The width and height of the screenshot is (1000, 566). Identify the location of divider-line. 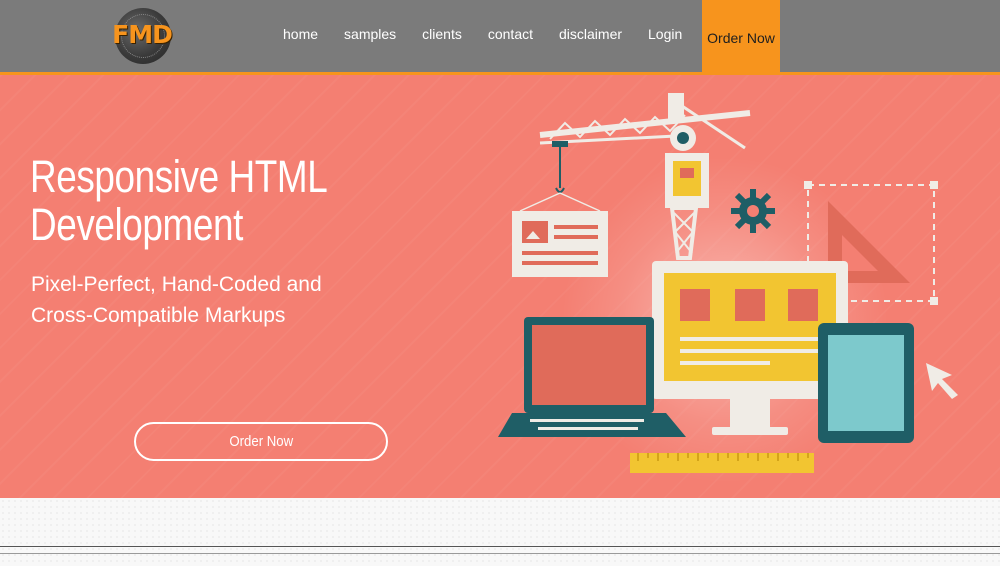
(500, 546).